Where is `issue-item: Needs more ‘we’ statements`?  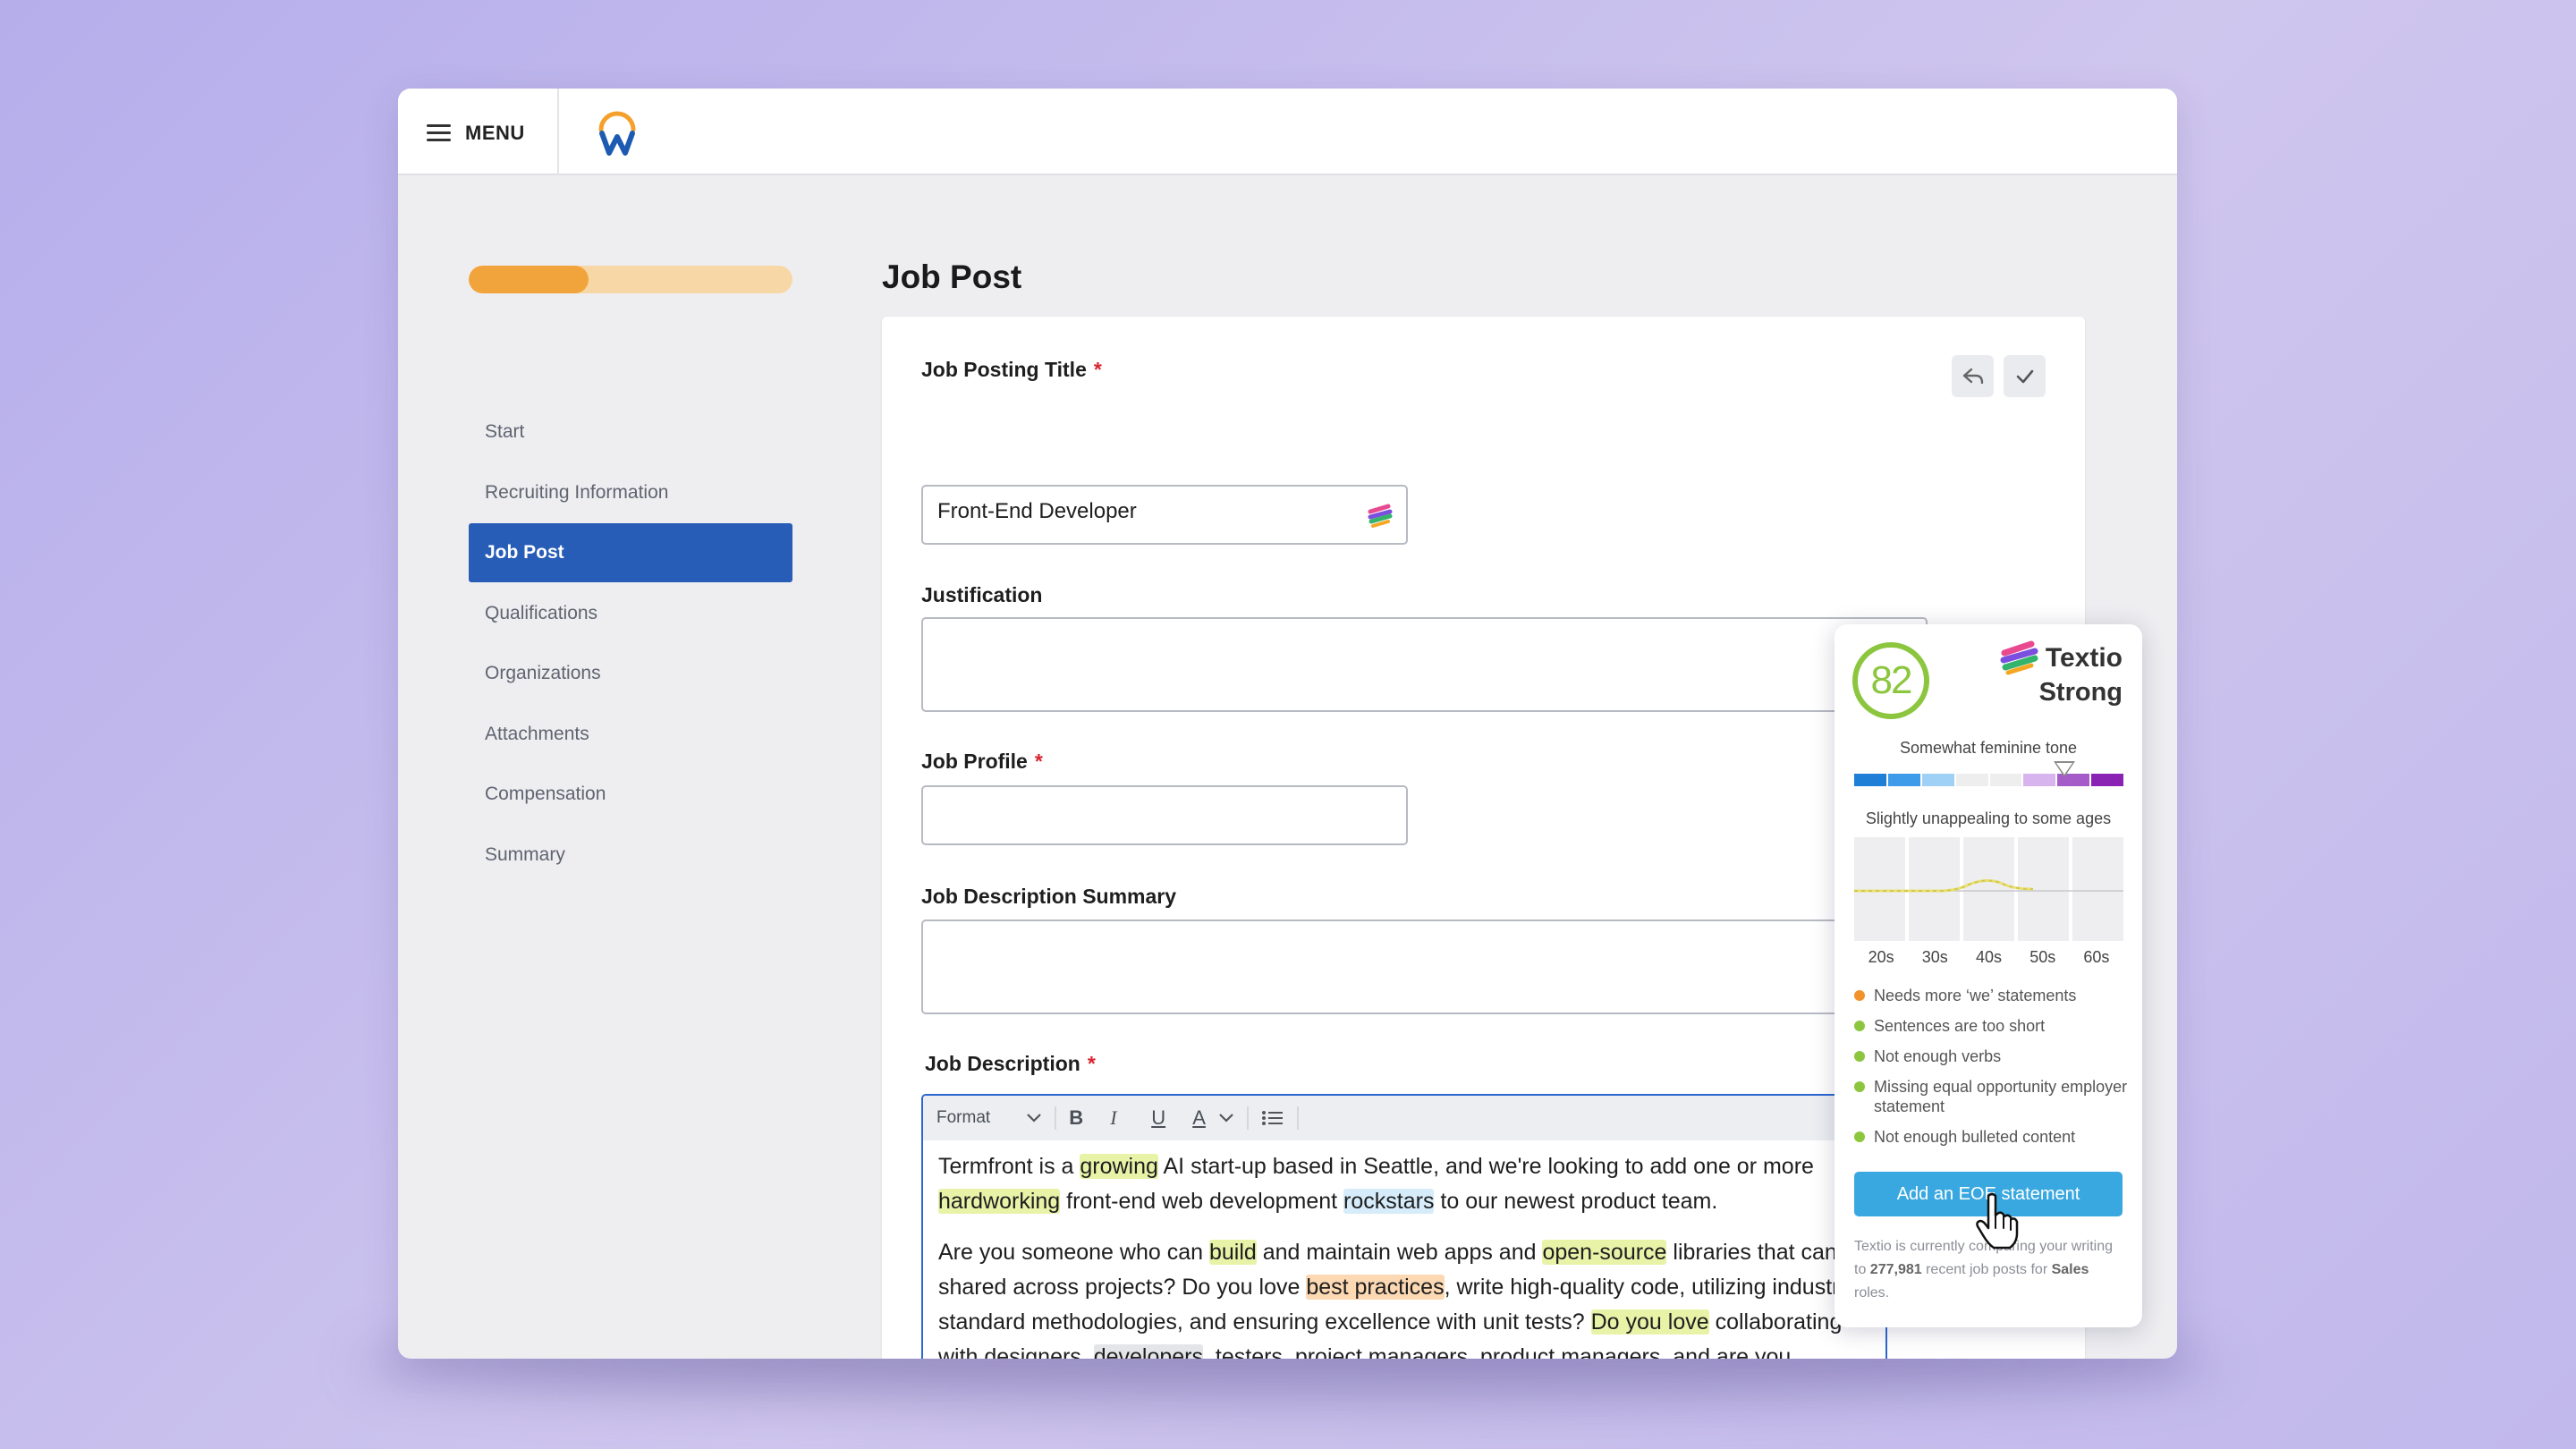
issue-item: Needs more ‘we’ statements is located at coordinates (1992, 995).